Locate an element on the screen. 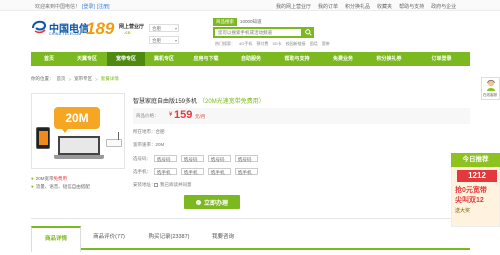 The height and width of the screenshot is (255, 500). register-link: [注册] is located at coordinates (103, 7).